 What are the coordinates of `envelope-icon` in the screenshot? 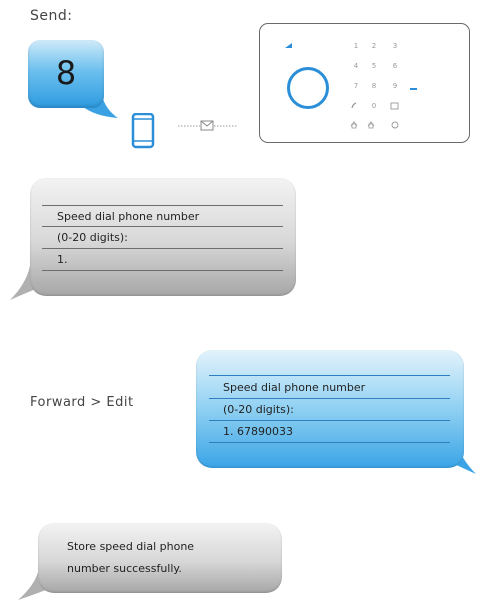 It's located at (207, 125).